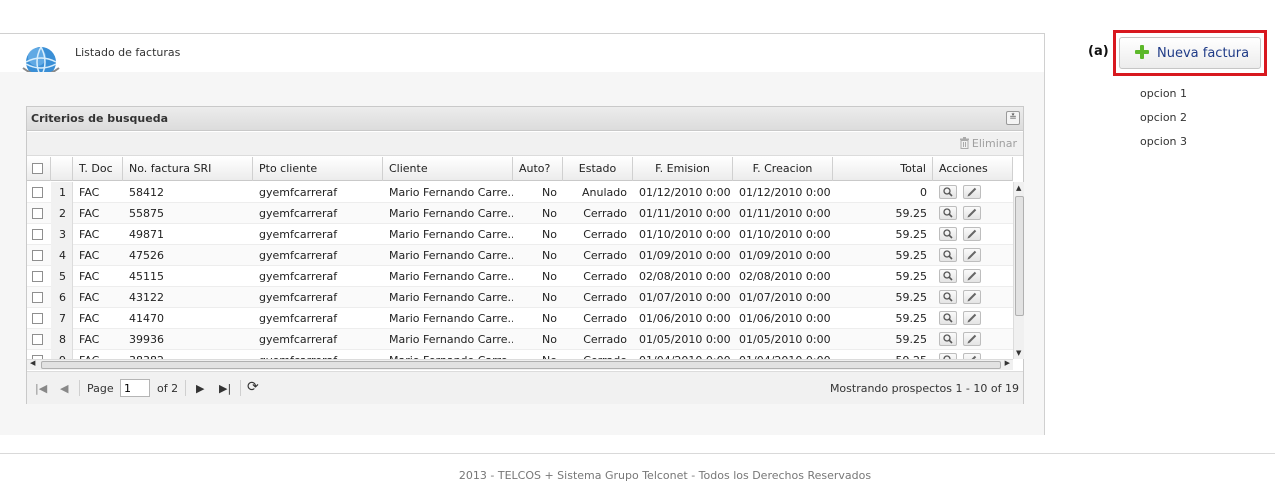 This screenshot has height=487, width=1275. Describe the element at coordinates (785, 339) in the screenshot. I see `cell-f-creacion: 01/05/2010 0:00` at that location.